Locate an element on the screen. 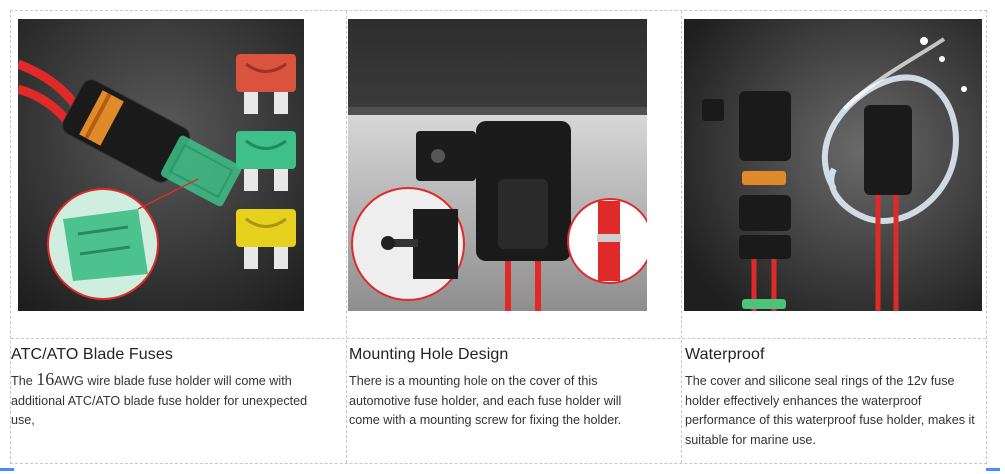 The image size is (1005, 474). card-title: Mounting Hole Design is located at coordinates (429, 354).